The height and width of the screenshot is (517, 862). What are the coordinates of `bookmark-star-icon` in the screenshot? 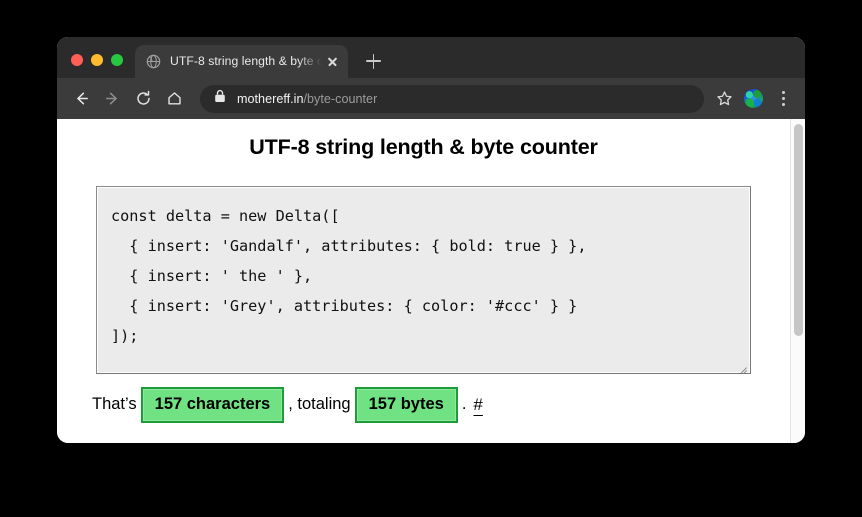 It's located at (724, 98).